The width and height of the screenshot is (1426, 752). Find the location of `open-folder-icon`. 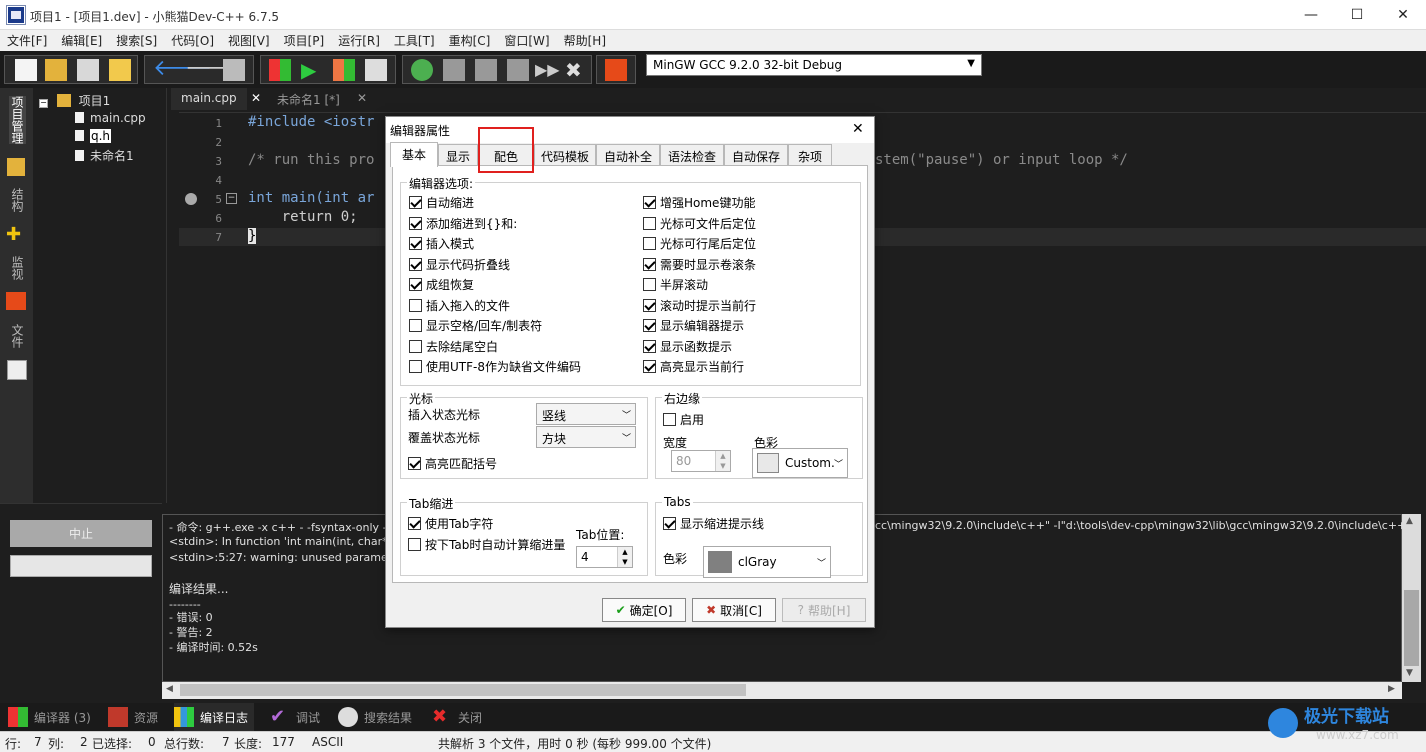

open-folder-icon is located at coordinates (56, 70).